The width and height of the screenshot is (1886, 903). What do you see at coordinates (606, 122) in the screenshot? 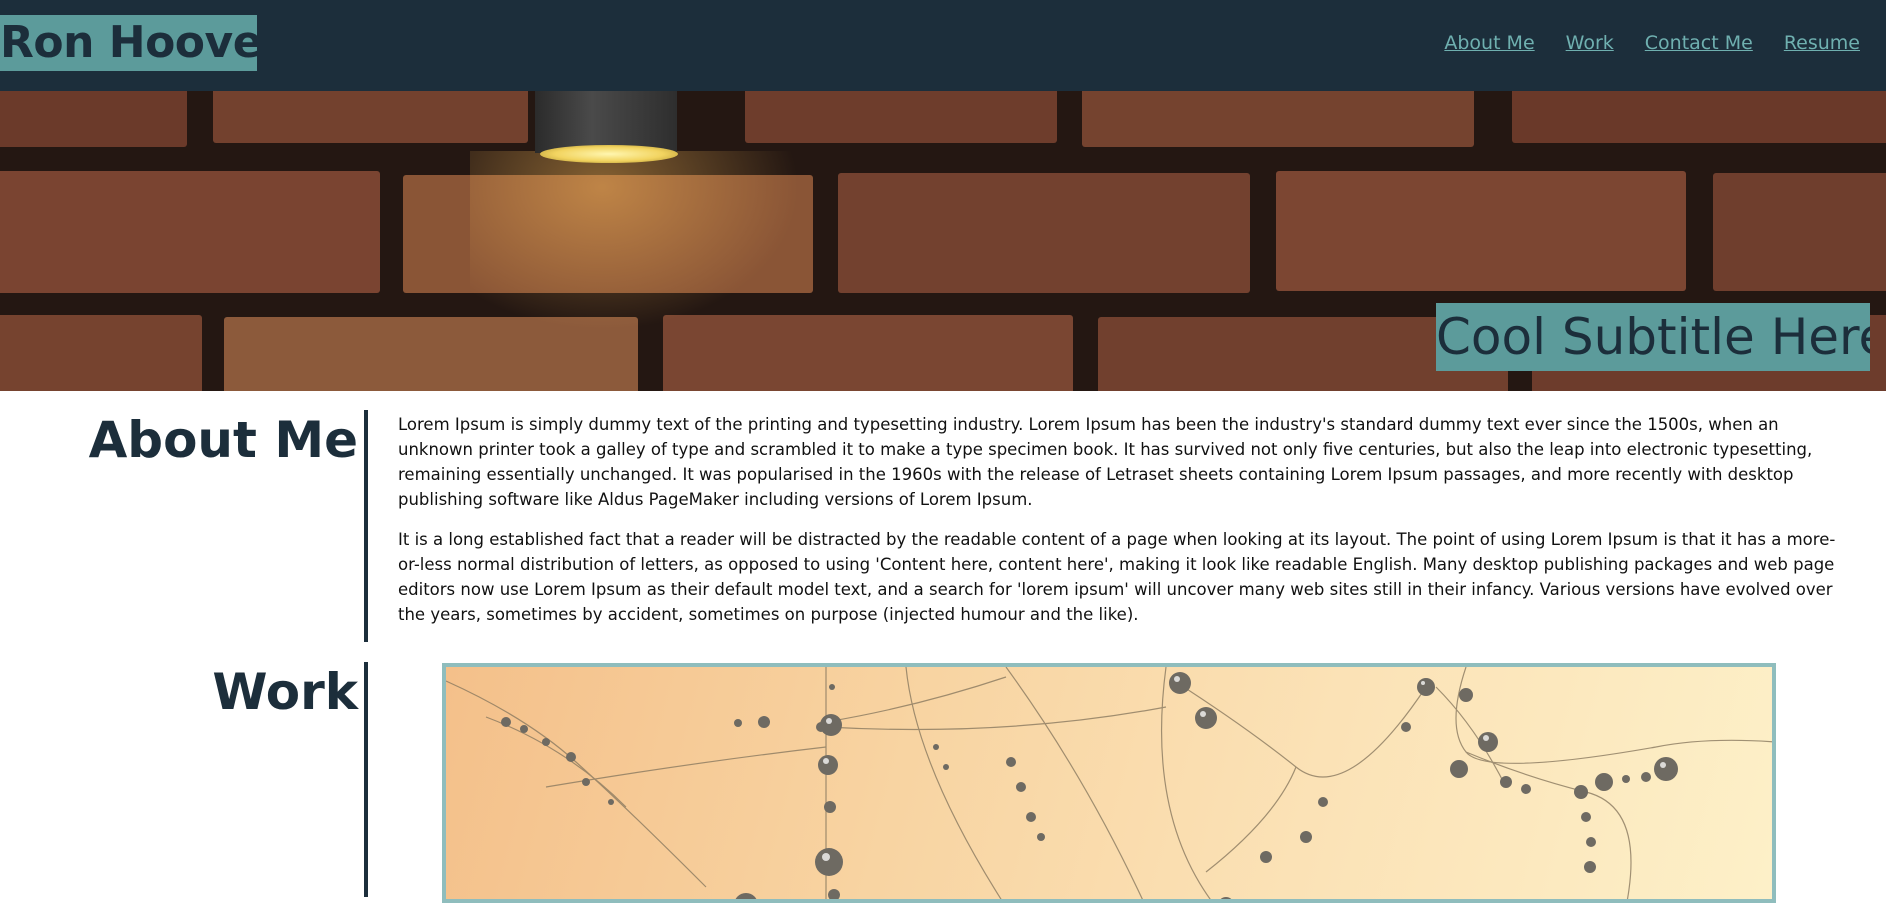
I see `wall-lamp` at bounding box center [606, 122].